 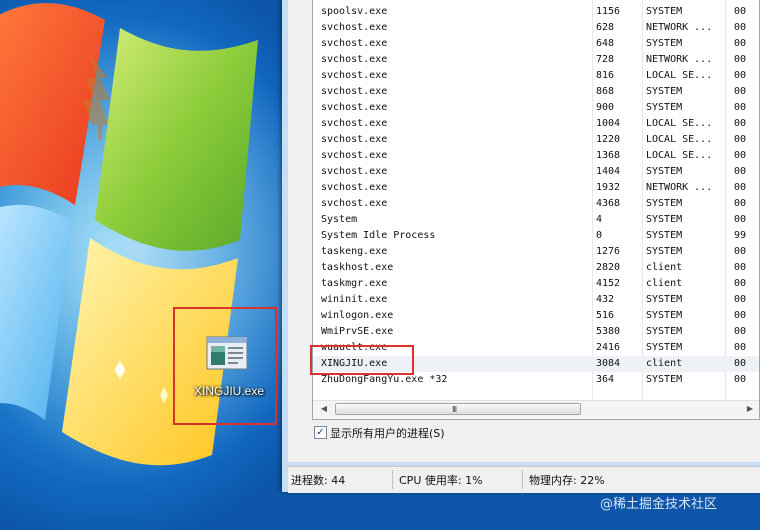 I want to click on table-row: winlogon.exe 516 SYSTEM 00, so click(x=536, y=316).